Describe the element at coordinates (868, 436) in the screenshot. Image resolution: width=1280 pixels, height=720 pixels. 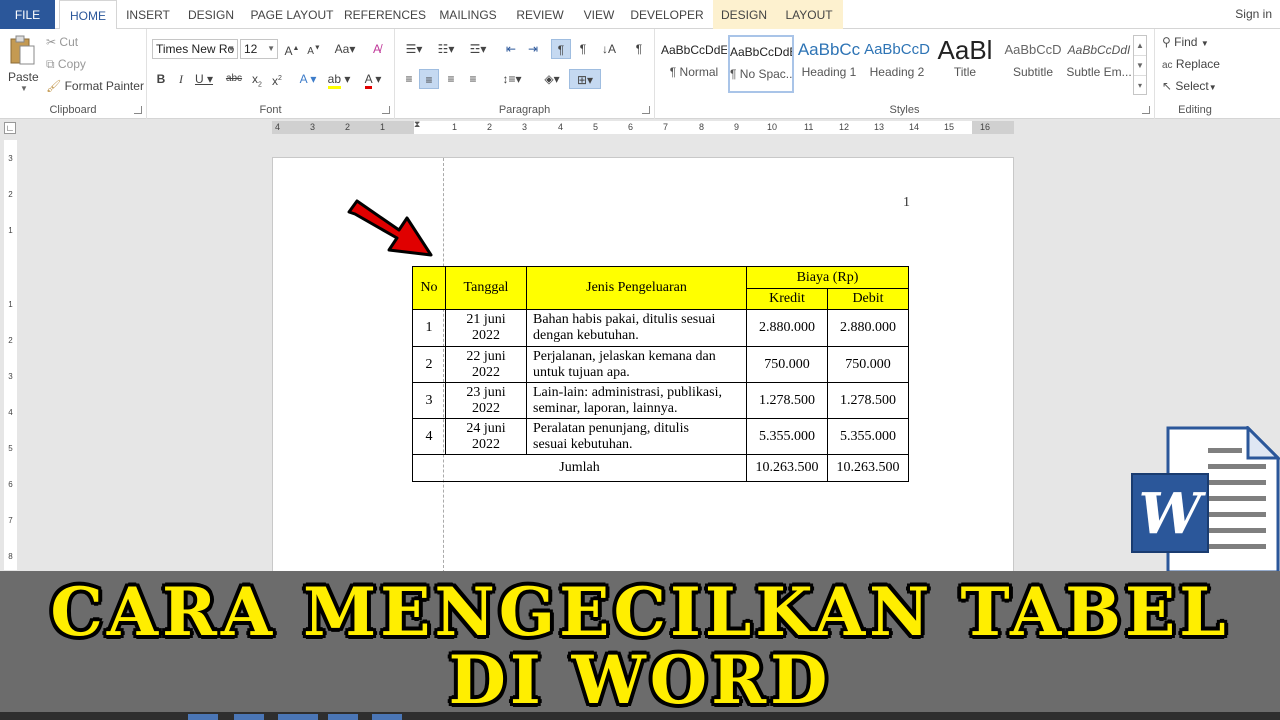
I see `cell-debit: 5.355.000` at that location.